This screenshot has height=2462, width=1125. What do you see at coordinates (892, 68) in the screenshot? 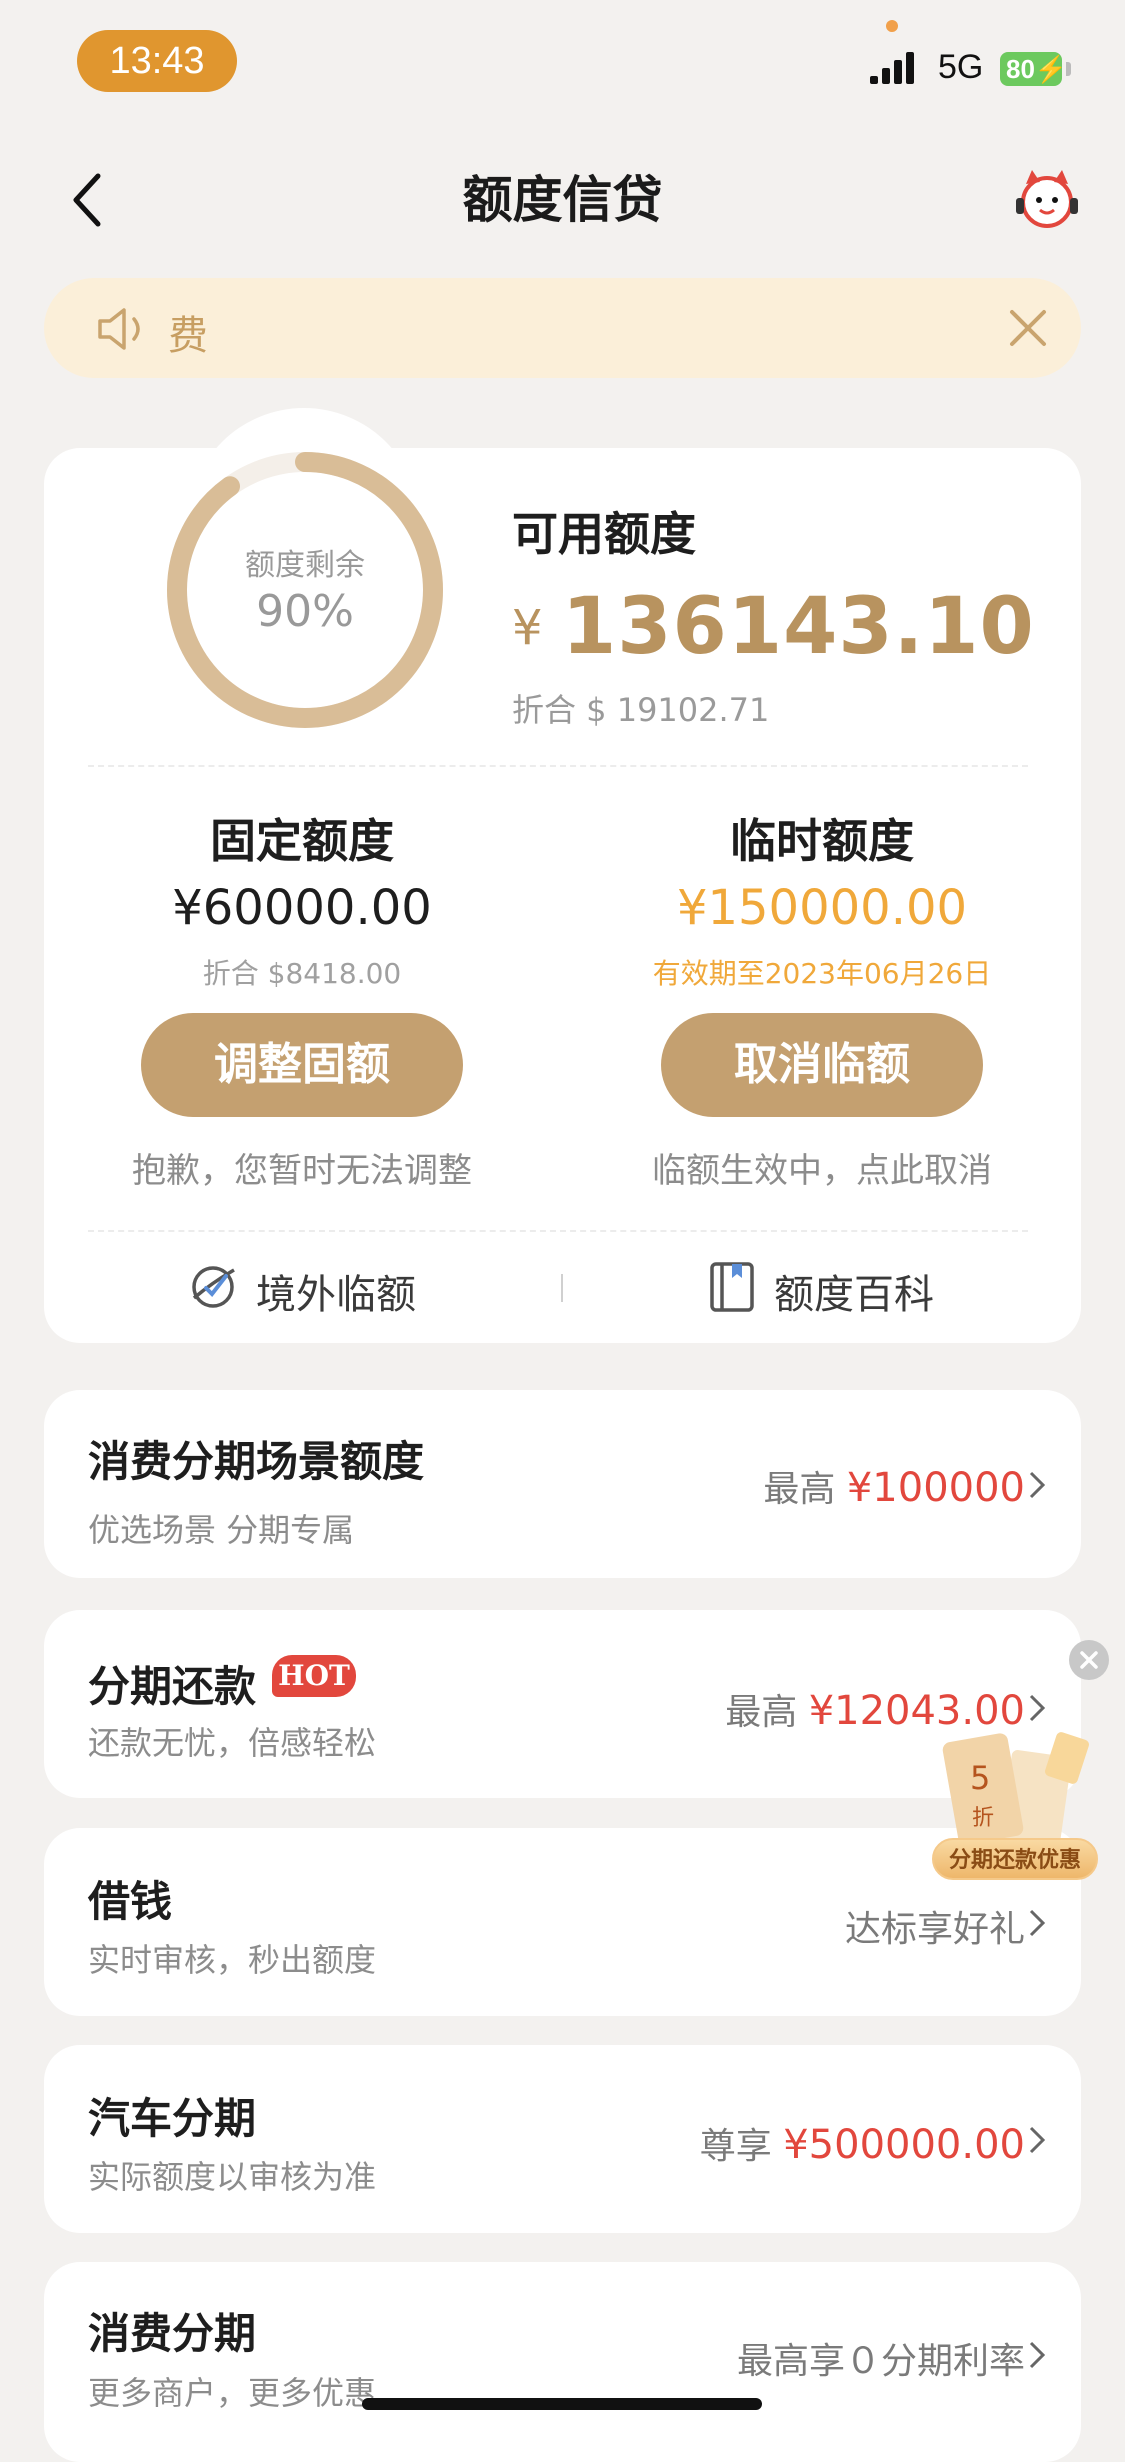
I see `signal-icon` at bounding box center [892, 68].